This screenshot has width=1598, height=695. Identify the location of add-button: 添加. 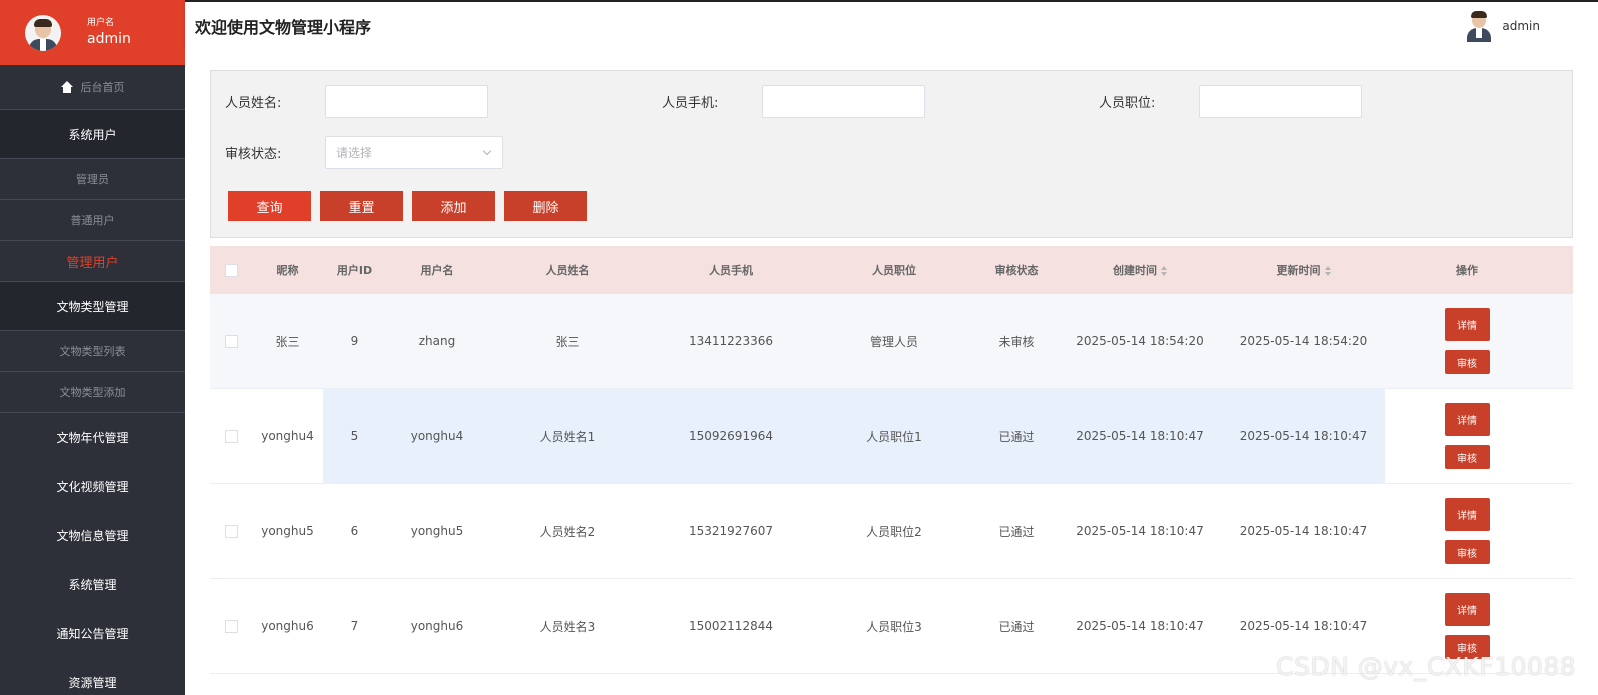
(453, 206).